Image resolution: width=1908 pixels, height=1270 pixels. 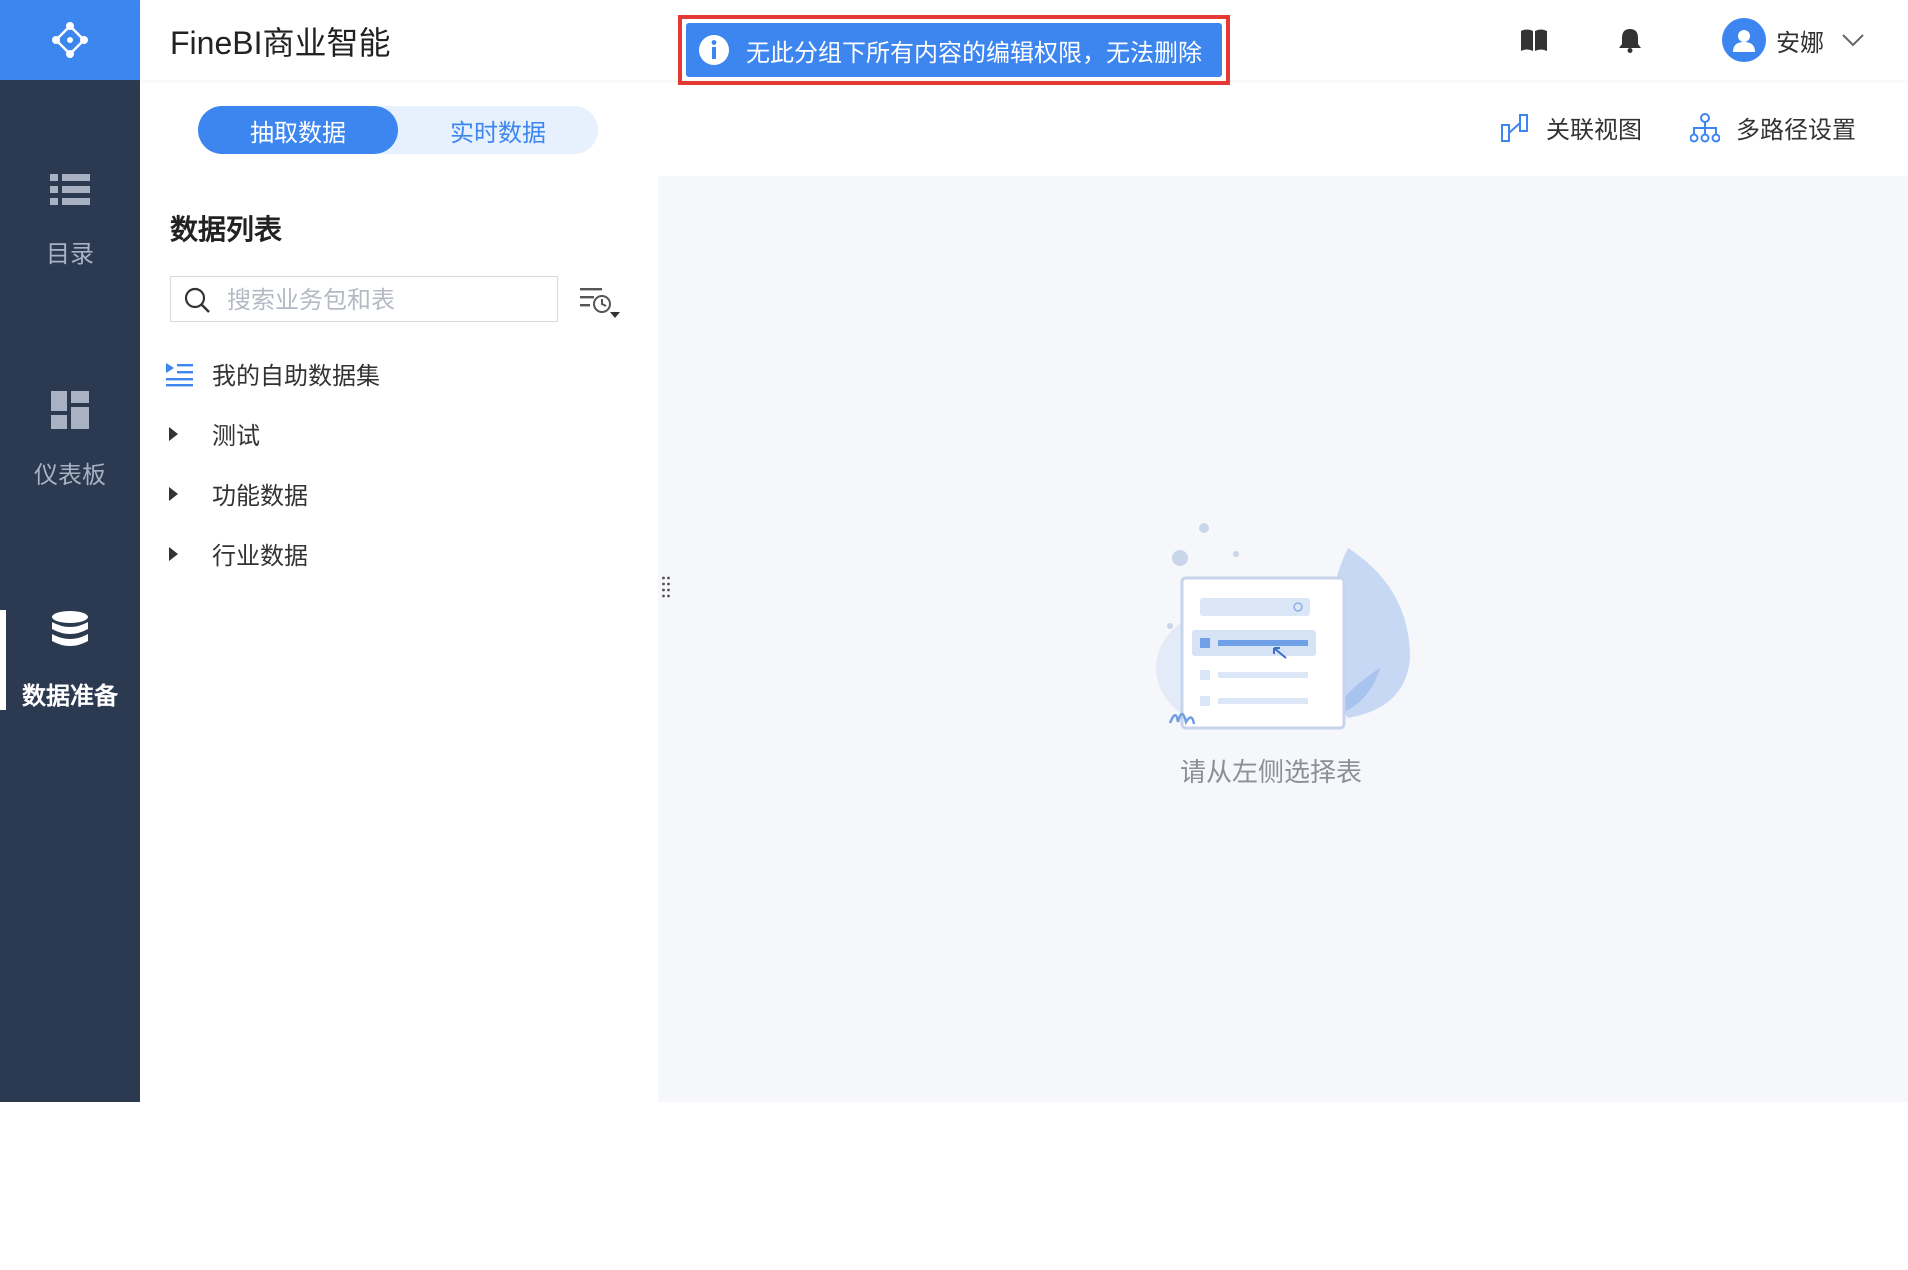 I want to click on multipath-settings-label: 多路径设置, so click(x=1796, y=130).